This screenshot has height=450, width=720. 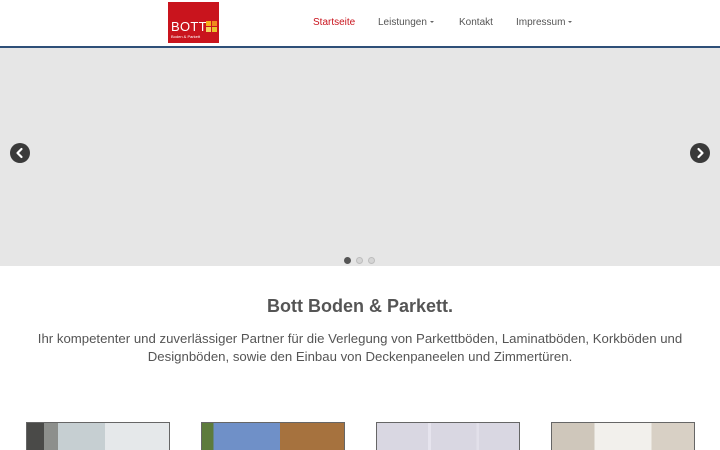 I want to click on nav-item-impressum: Impressum, so click(x=544, y=22).